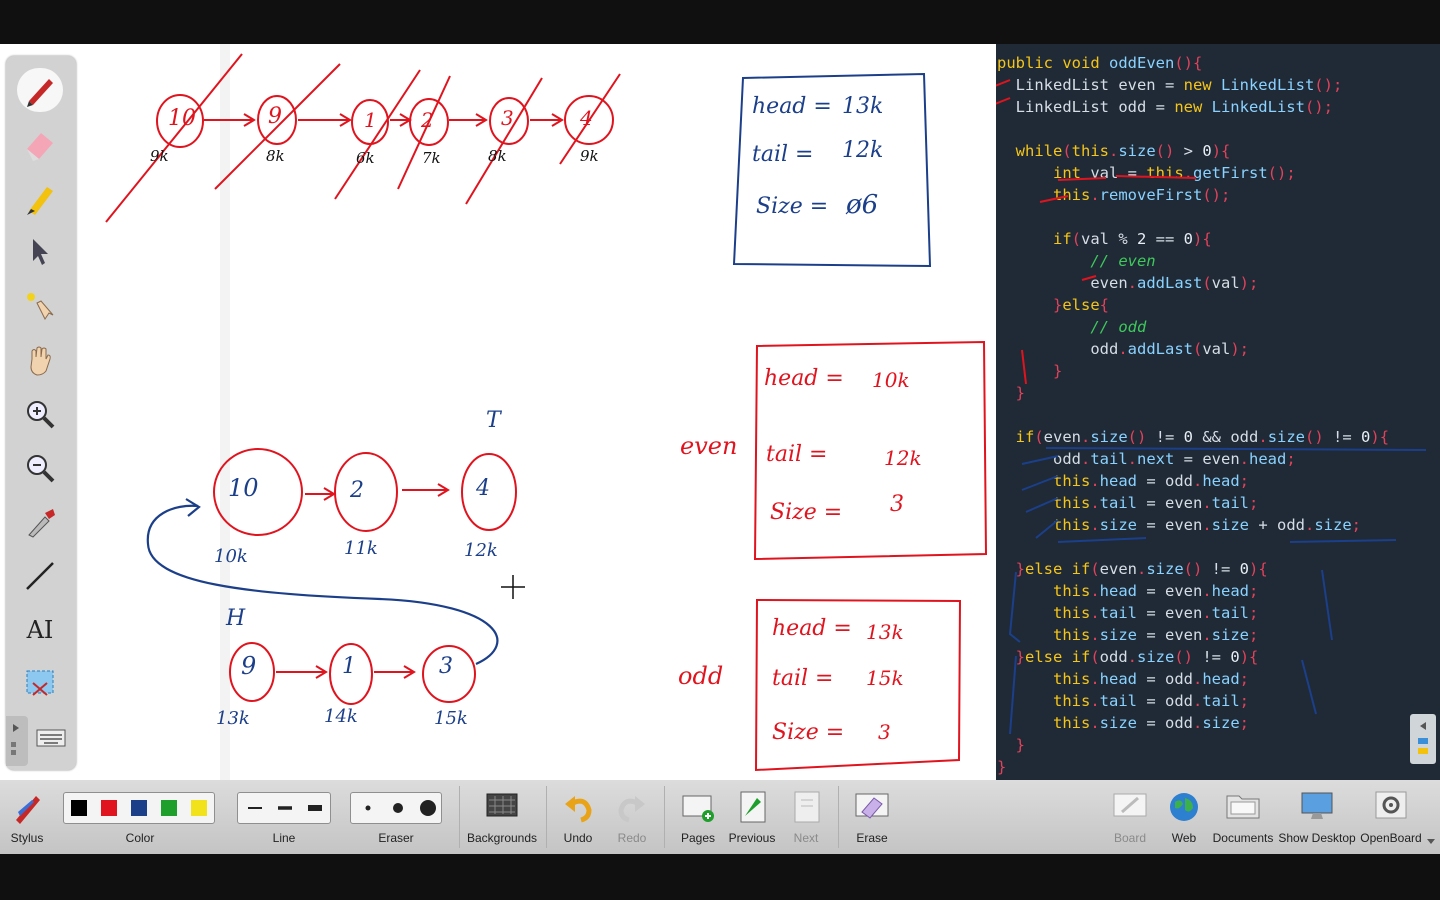 The height and width of the screenshot is (900, 1440). I want to click on undo-button: Undo, so click(578, 817).